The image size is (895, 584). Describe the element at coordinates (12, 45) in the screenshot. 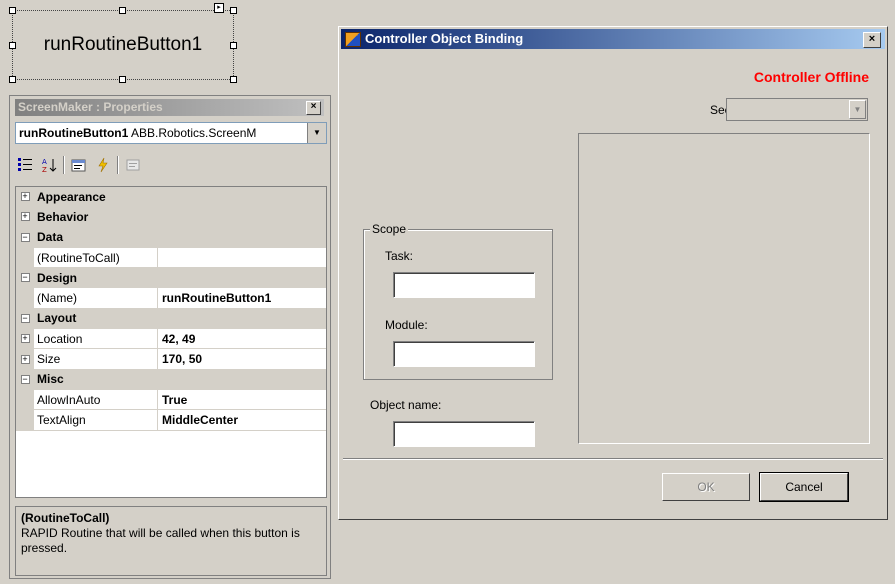

I see `resize-handle-w` at that location.